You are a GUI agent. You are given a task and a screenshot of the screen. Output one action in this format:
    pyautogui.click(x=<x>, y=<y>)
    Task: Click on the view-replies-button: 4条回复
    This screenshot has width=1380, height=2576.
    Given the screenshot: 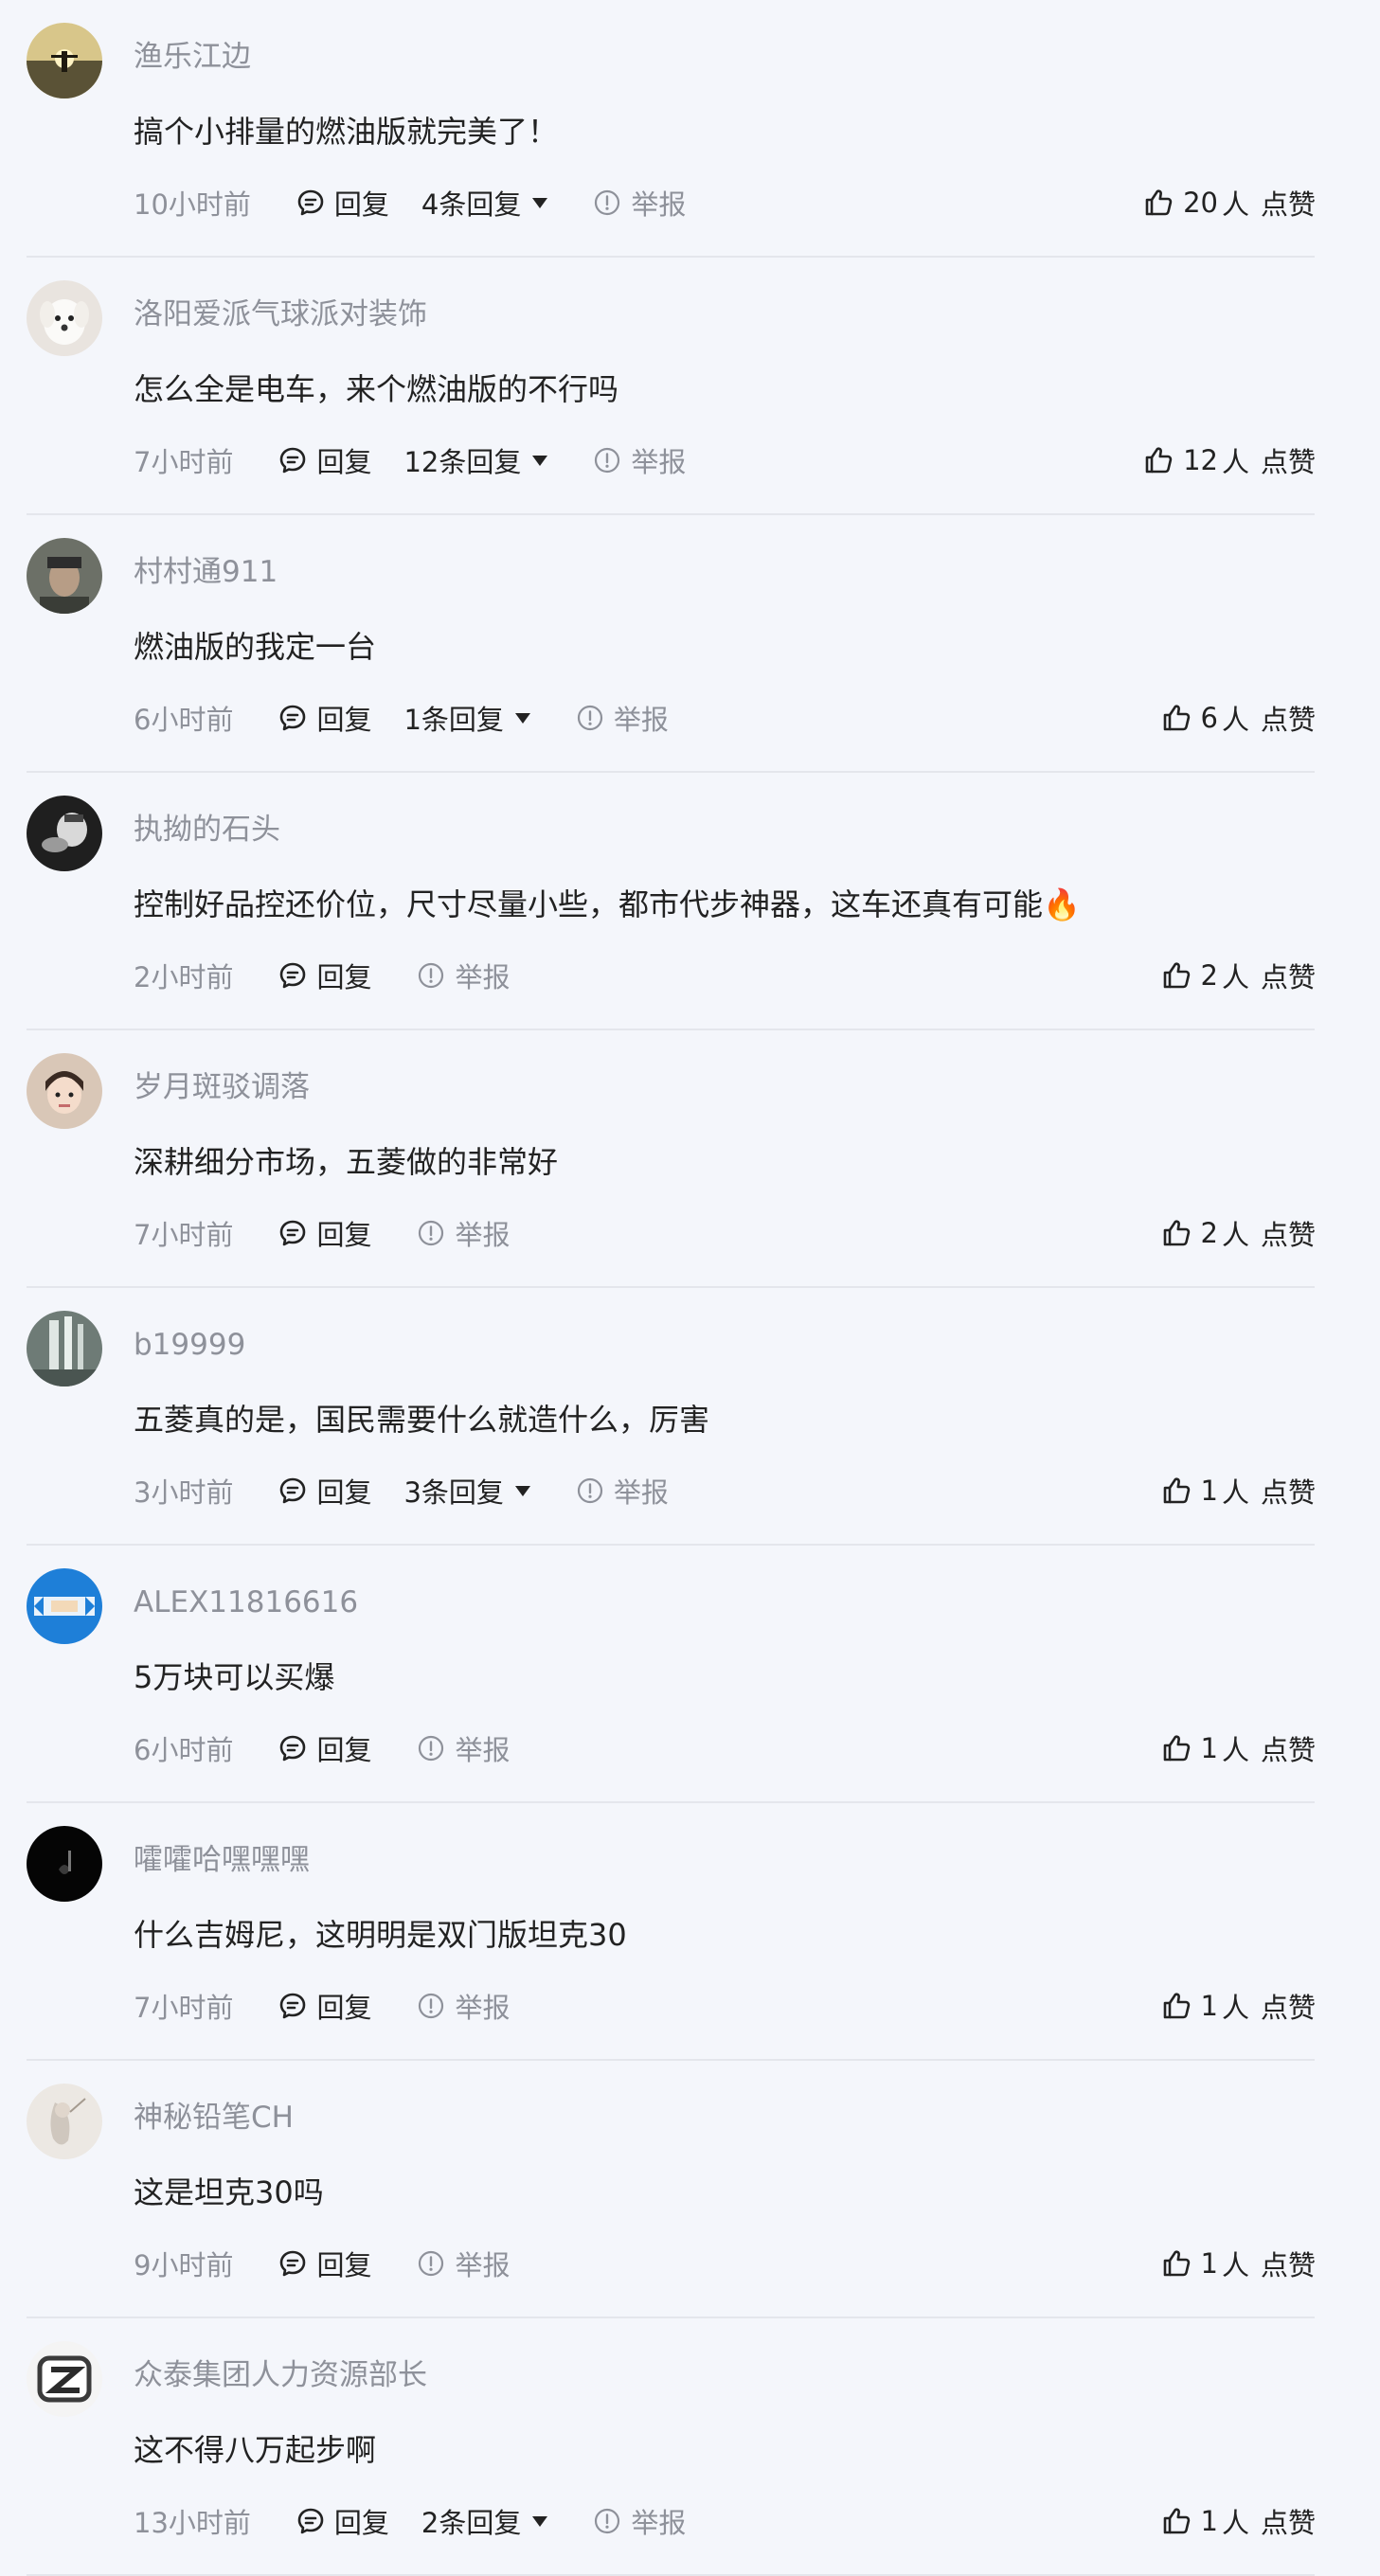 What is the action you would take?
    pyautogui.click(x=484, y=203)
    